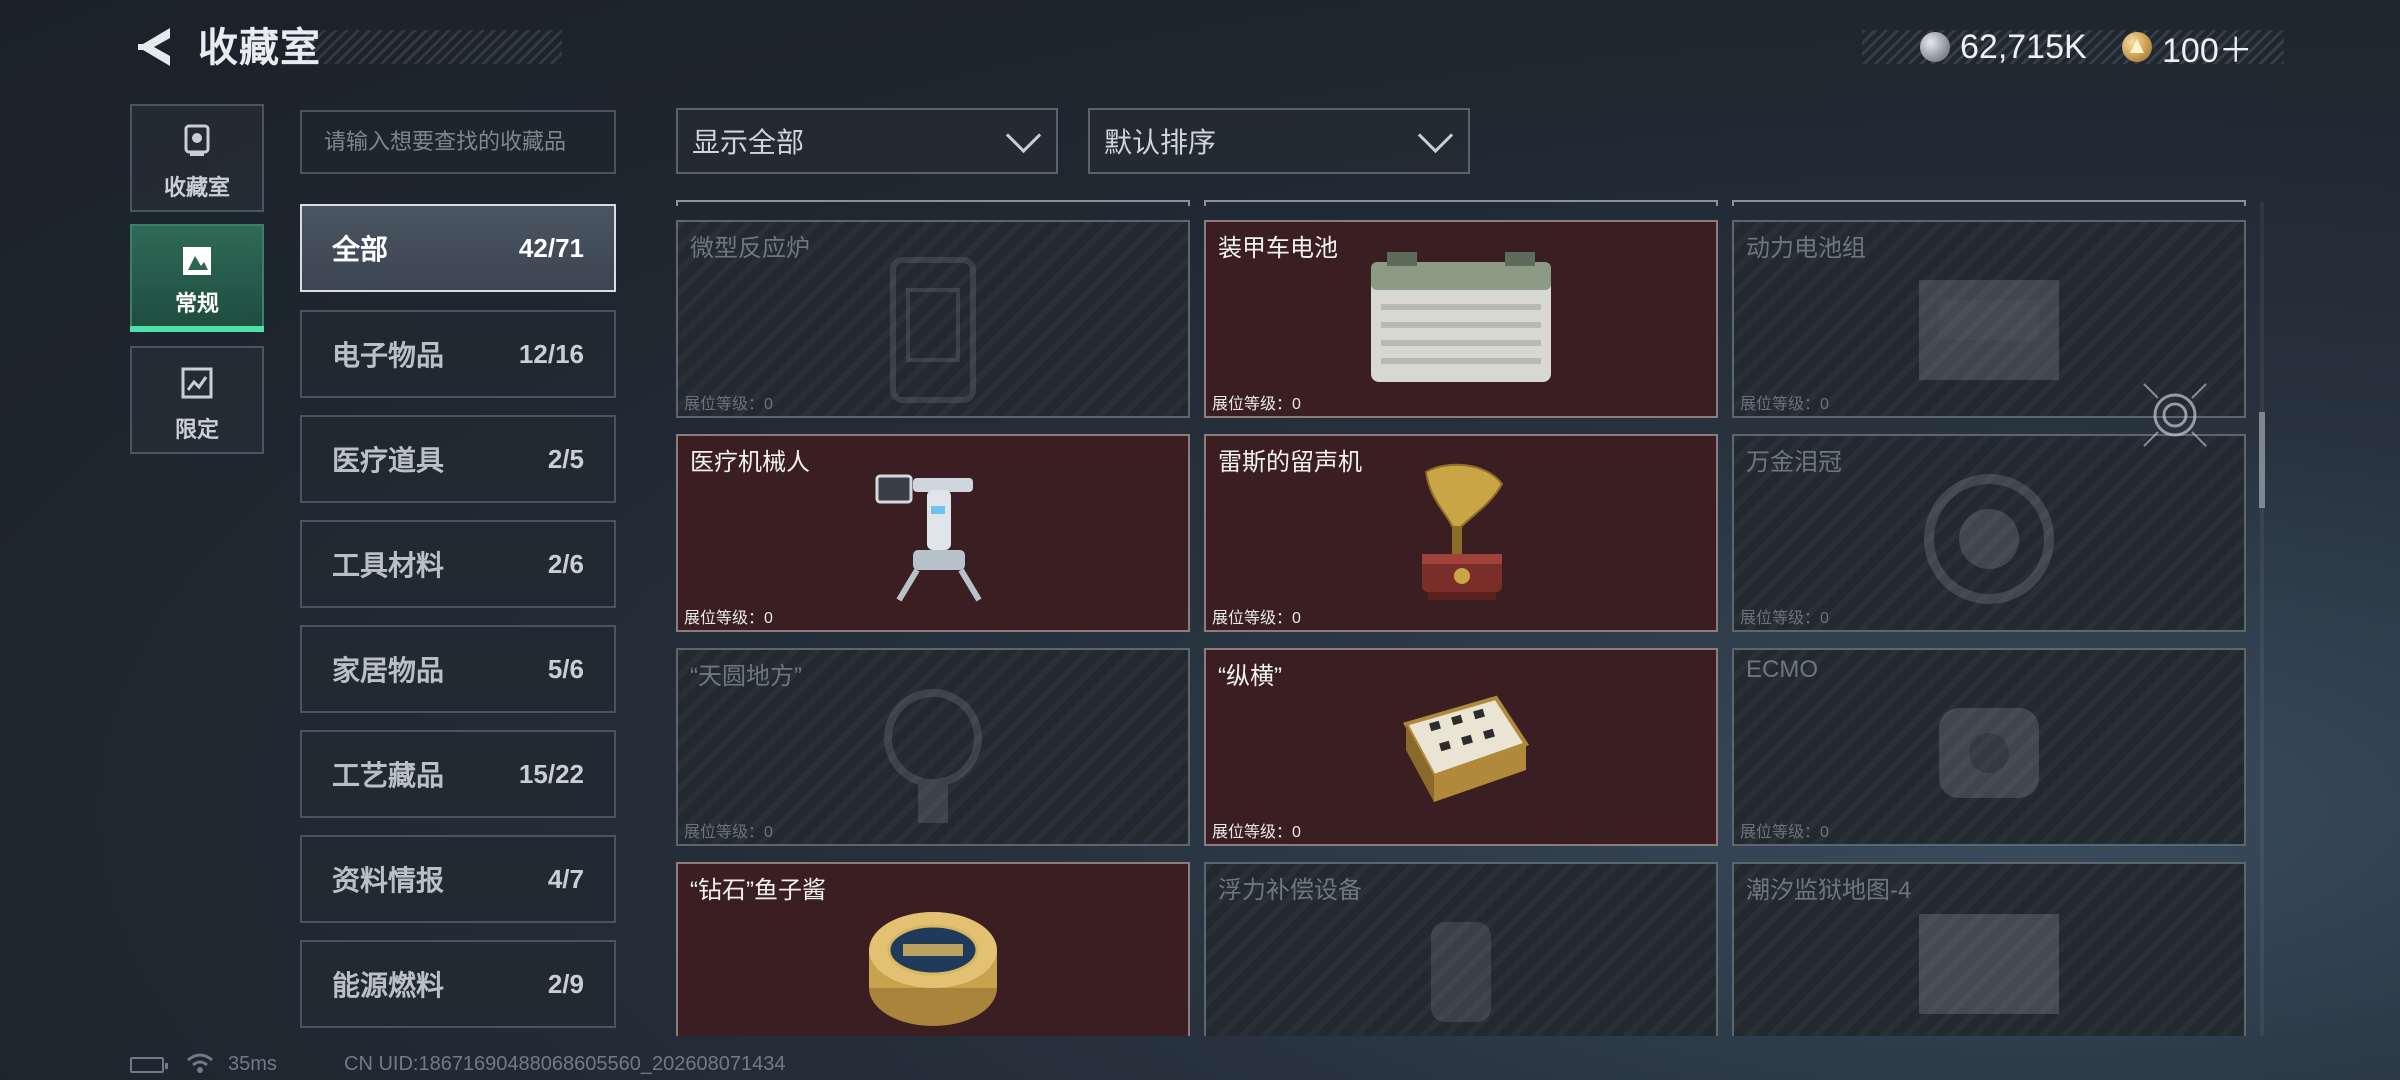  What do you see at coordinates (458, 774) in the screenshot?
I see `category-crafts: 工艺藏品 15/22` at bounding box center [458, 774].